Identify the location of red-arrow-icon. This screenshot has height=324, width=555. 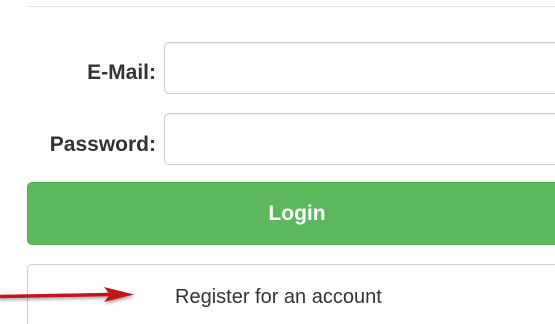
(67, 294).